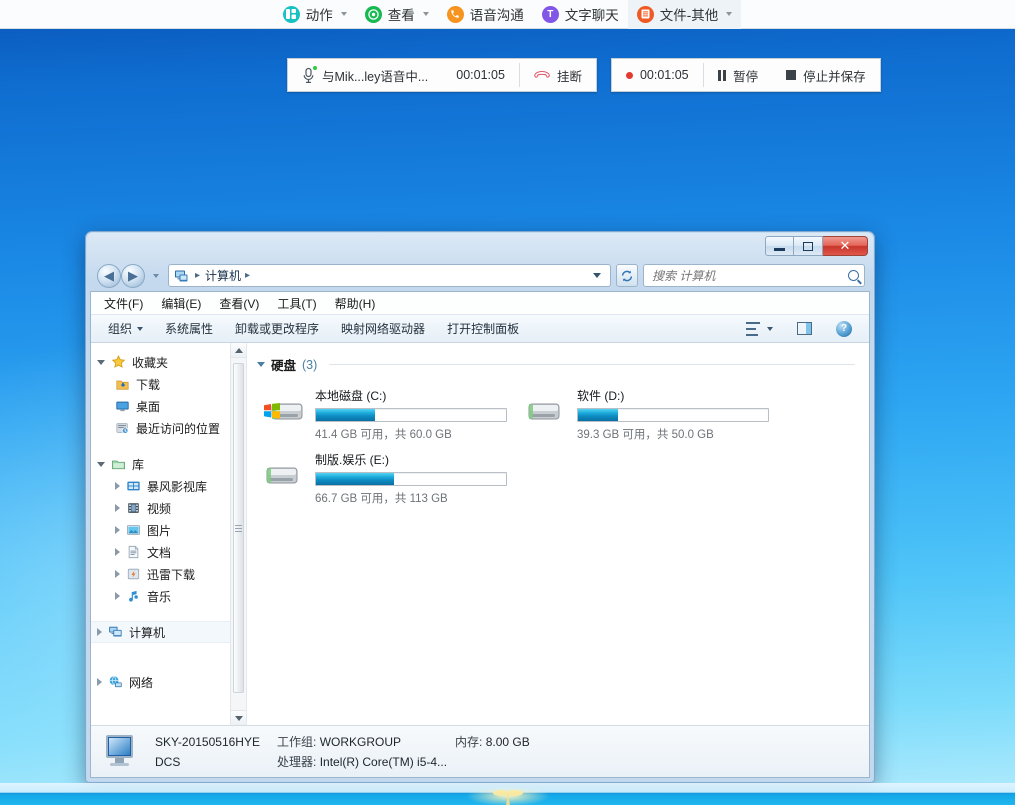  What do you see at coordinates (657, 75) in the screenshot?
I see `recording-timer-segment: 00:01:05` at bounding box center [657, 75].